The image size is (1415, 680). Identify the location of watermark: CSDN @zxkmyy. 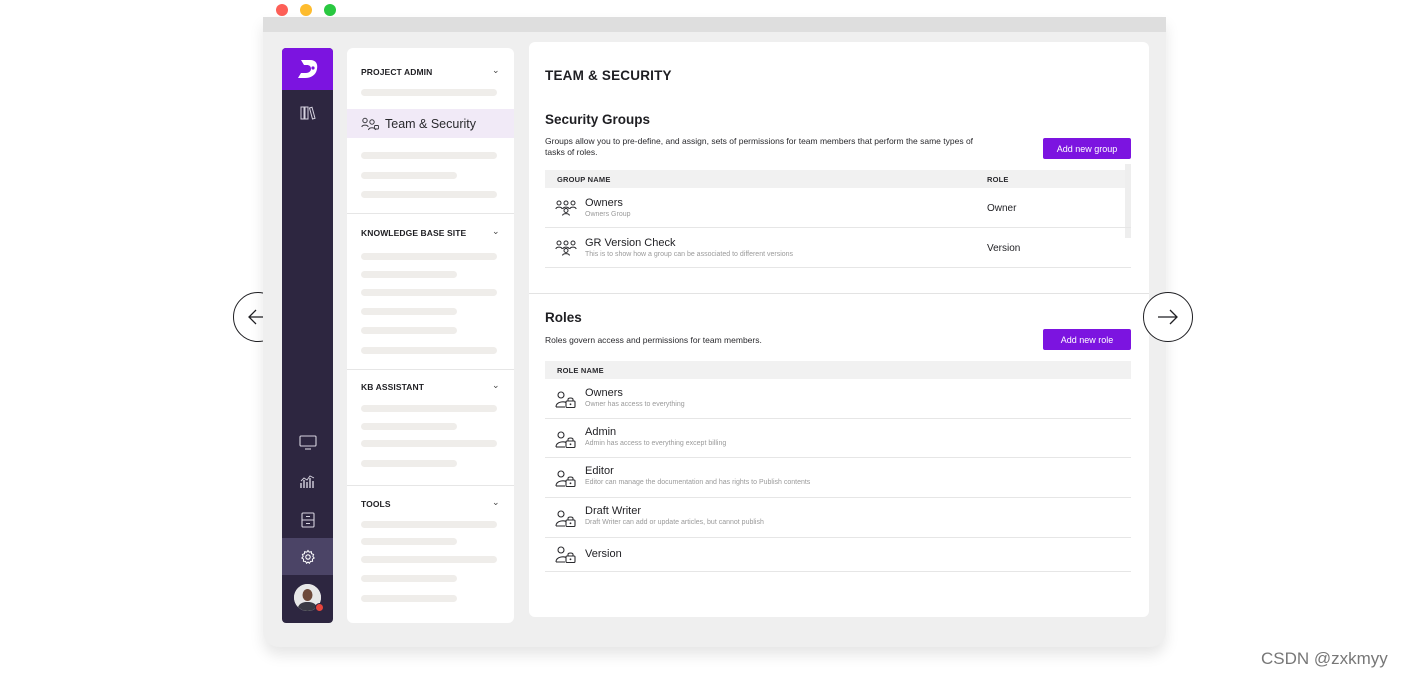
(1324, 658).